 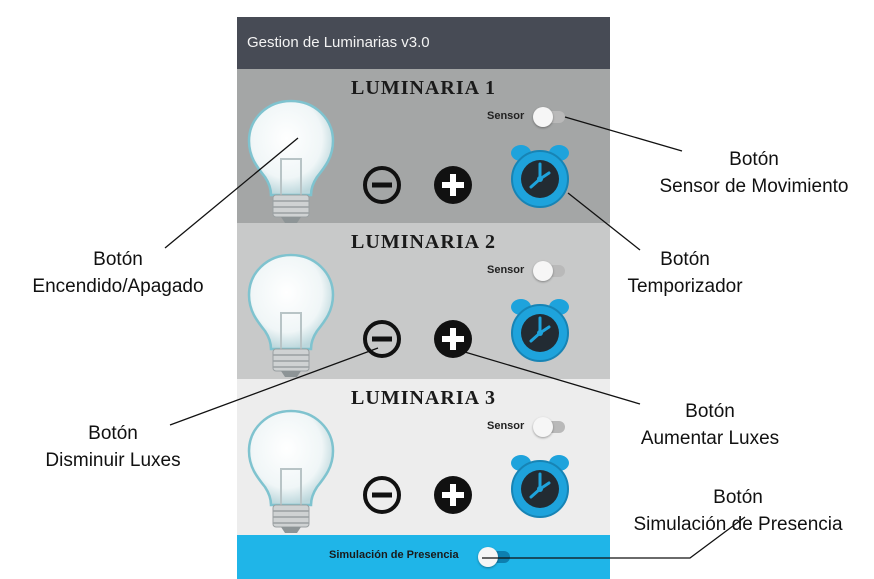 What do you see at coordinates (423, 43) in the screenshot?
I see `app-title: Gestion de Luminarias v3.0` at bounding box center [423, 43].